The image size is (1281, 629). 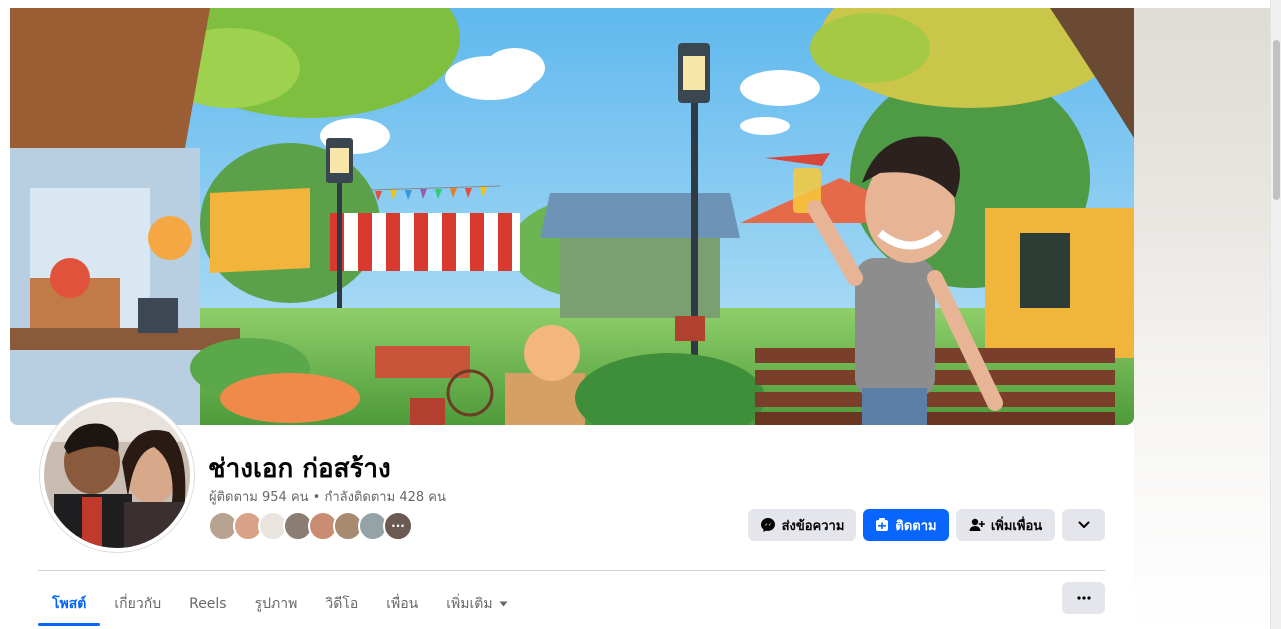 What do you see at coordinates (916, 526) in the screenshot?
I see `follow-button-label: ติดตาม` at bounding box center [916, 526].